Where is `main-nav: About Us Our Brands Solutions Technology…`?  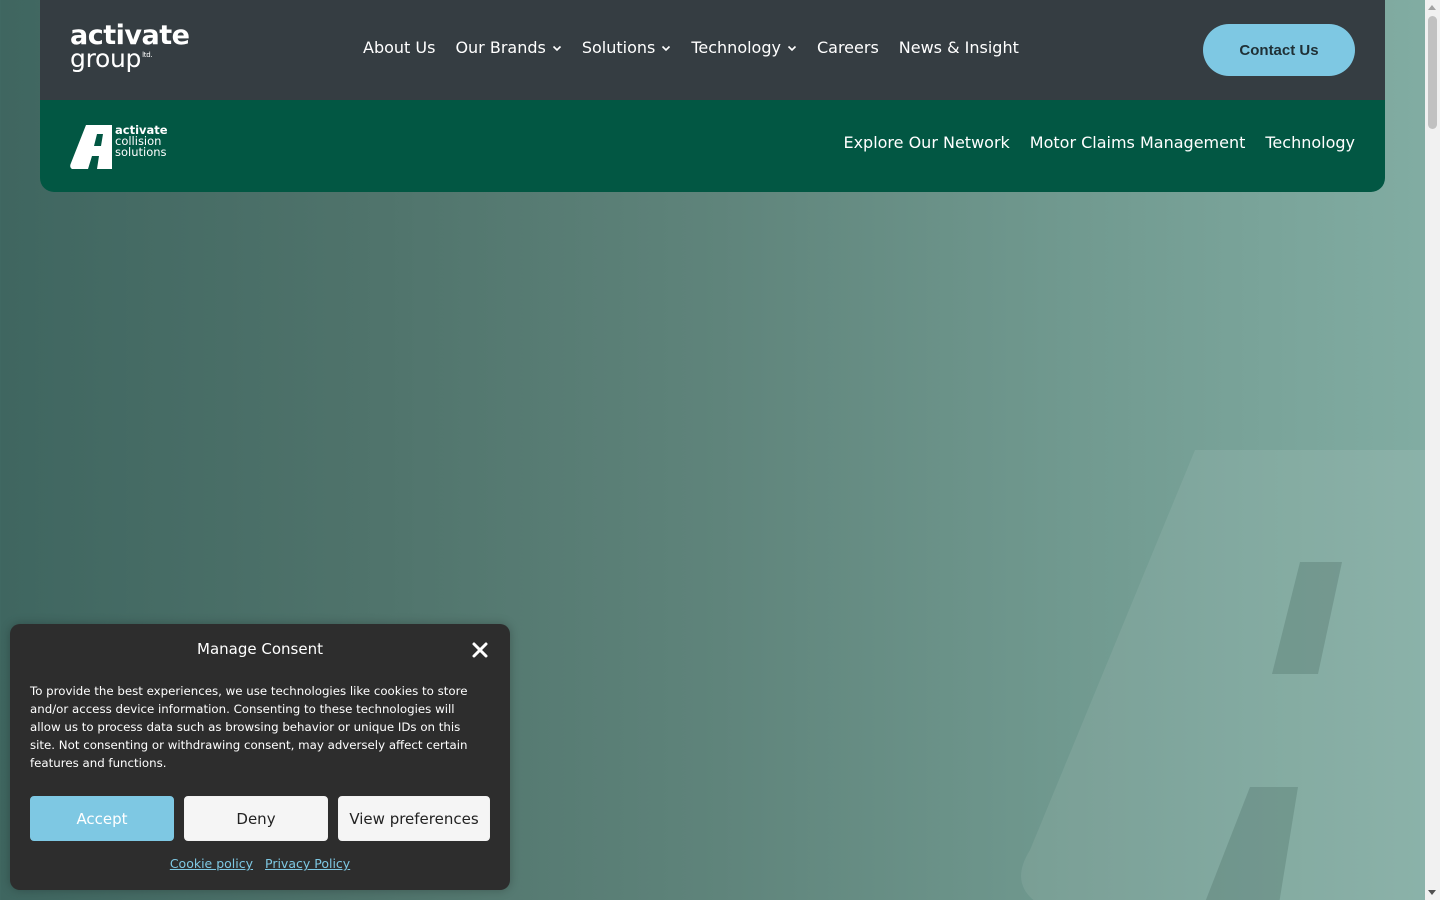
main-nav: About Us Our Brands Solutions Technology… is located at coordinates (691, 47).